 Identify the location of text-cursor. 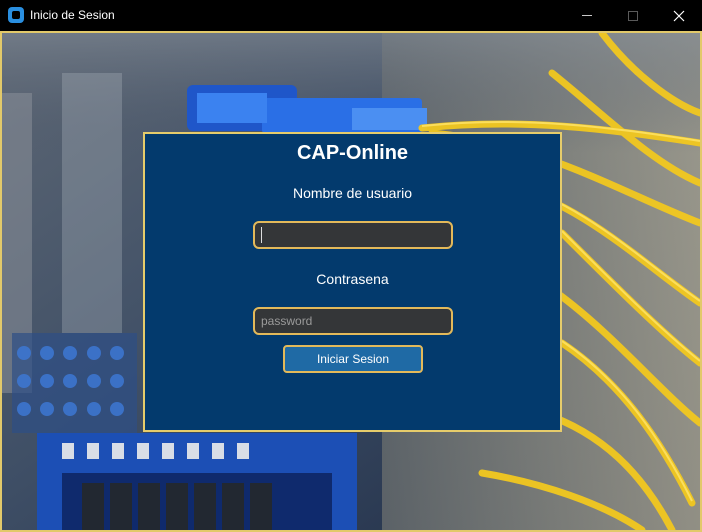
(261, 235).